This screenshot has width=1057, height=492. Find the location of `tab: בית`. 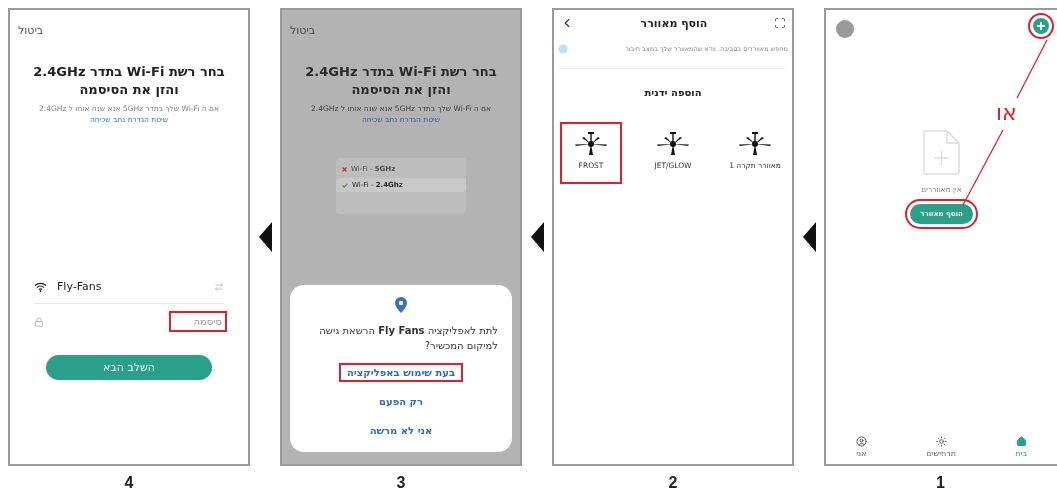

tab: בית is located at coordinates (1021, 447).